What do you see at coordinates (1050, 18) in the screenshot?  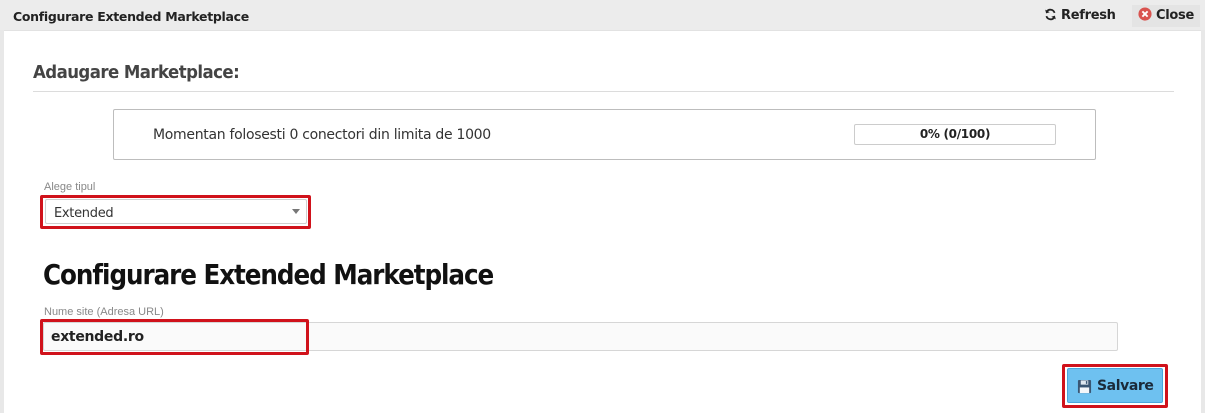 I see `refresh-icon` at bounding box center [1050, 18].